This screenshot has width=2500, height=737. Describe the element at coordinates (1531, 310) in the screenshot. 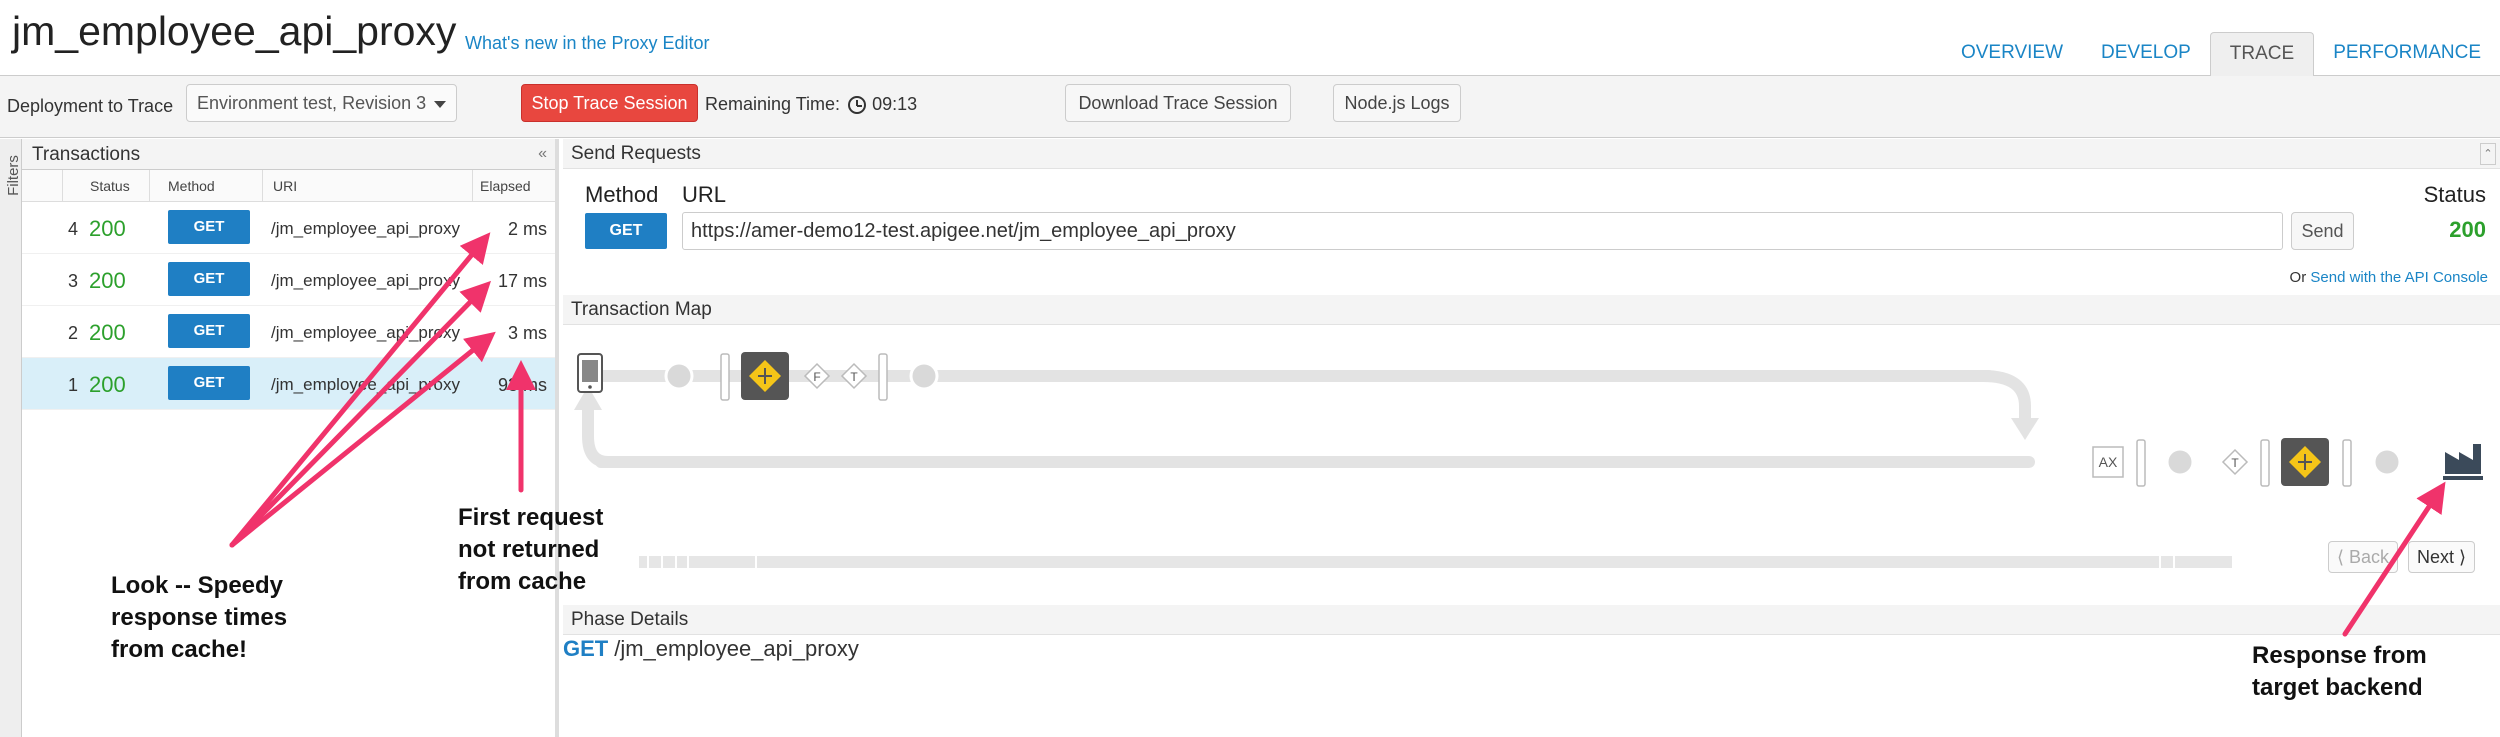

I see `transaction-map-header: Transaction Map` at that location.